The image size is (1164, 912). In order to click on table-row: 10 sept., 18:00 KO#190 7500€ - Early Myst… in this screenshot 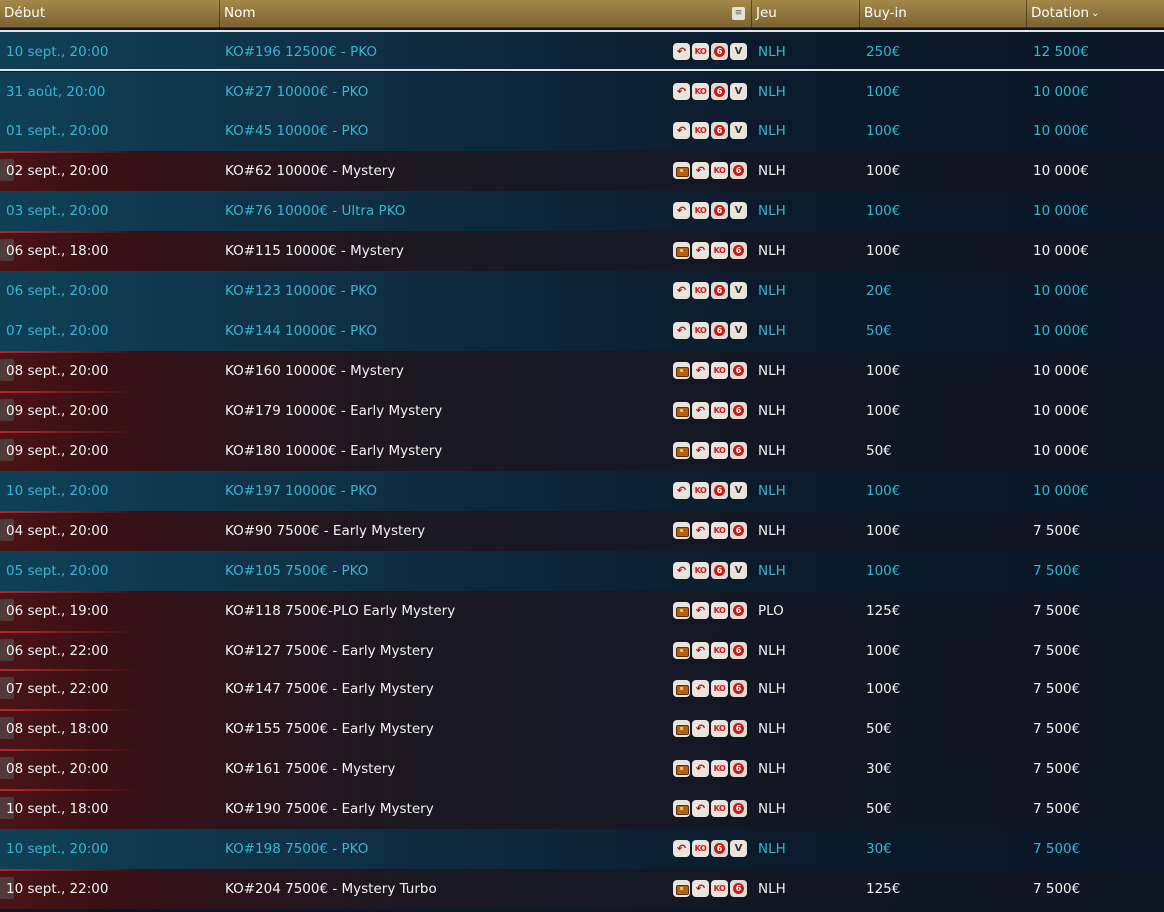, I will do `click(582, 809)`.